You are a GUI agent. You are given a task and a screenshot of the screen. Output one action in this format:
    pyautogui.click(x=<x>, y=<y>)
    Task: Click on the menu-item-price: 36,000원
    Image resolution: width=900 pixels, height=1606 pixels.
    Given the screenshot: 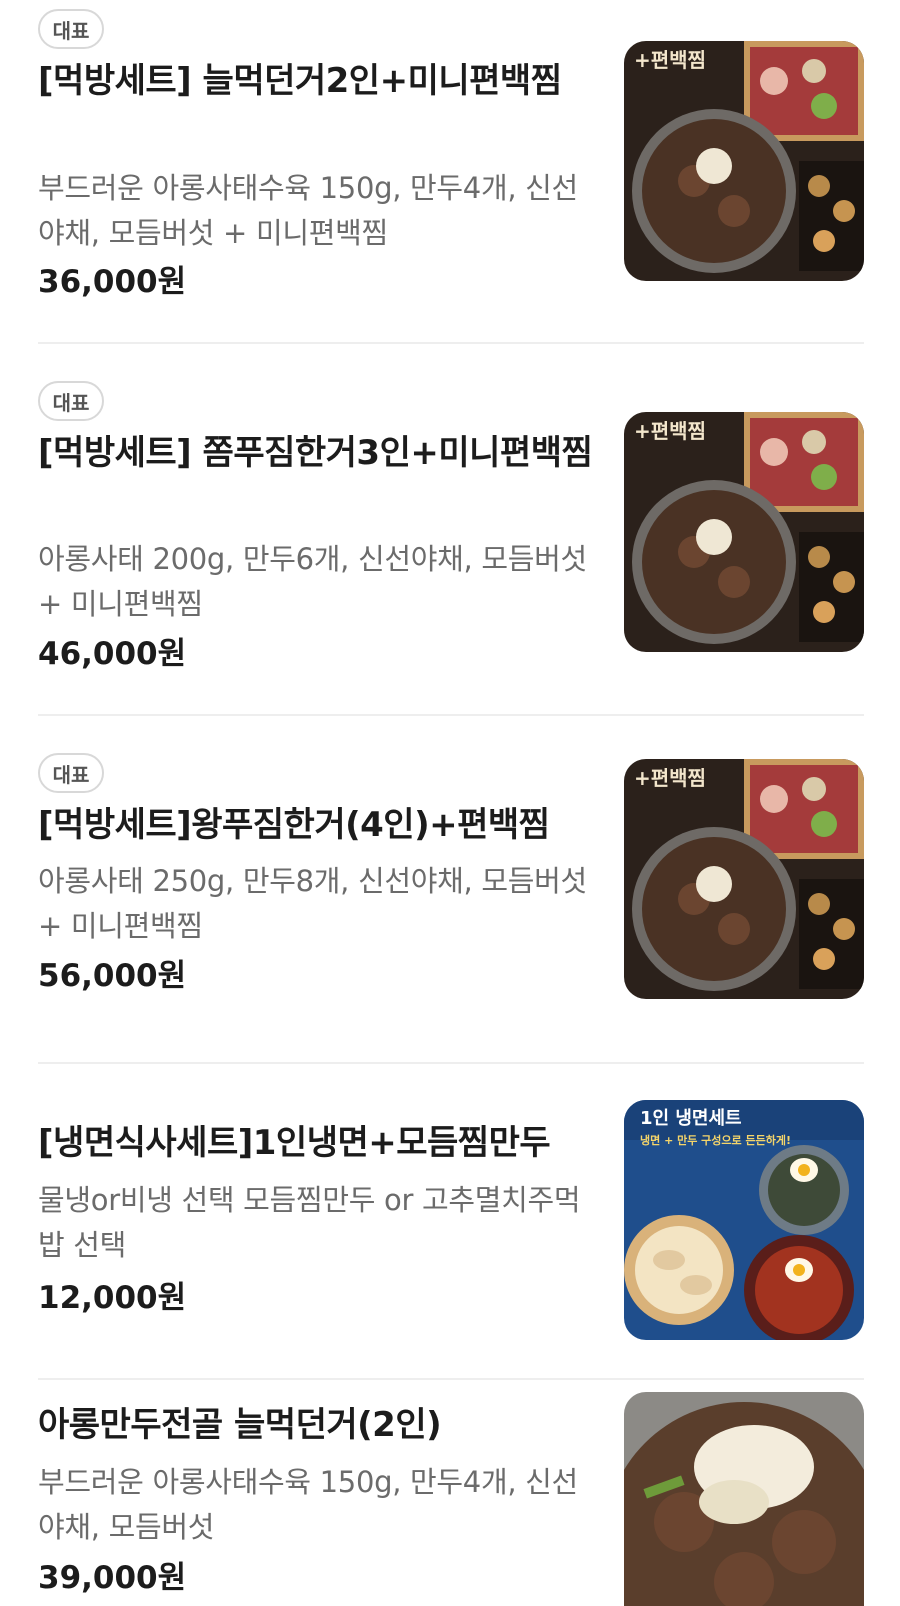 What is the action you would take?
    pyautogui.click(x=112, y=282)
    